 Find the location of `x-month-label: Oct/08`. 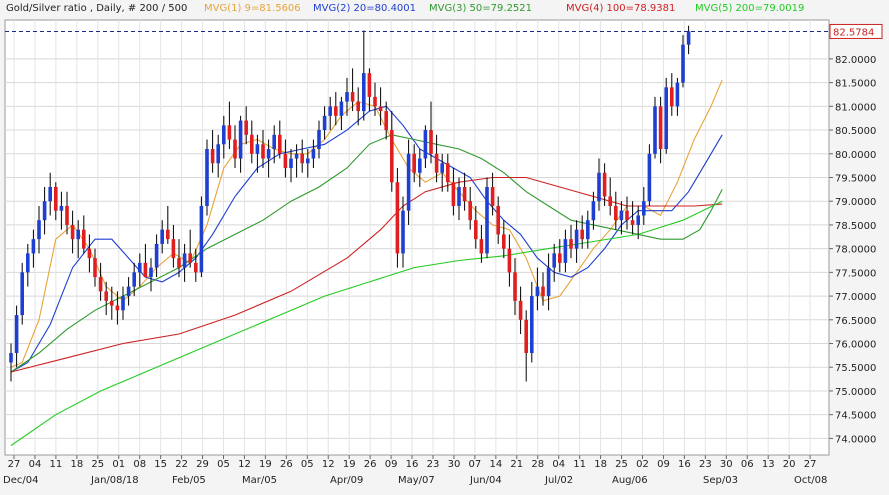

x-month-label: Oct/08 is located at coordinates (810, 480).